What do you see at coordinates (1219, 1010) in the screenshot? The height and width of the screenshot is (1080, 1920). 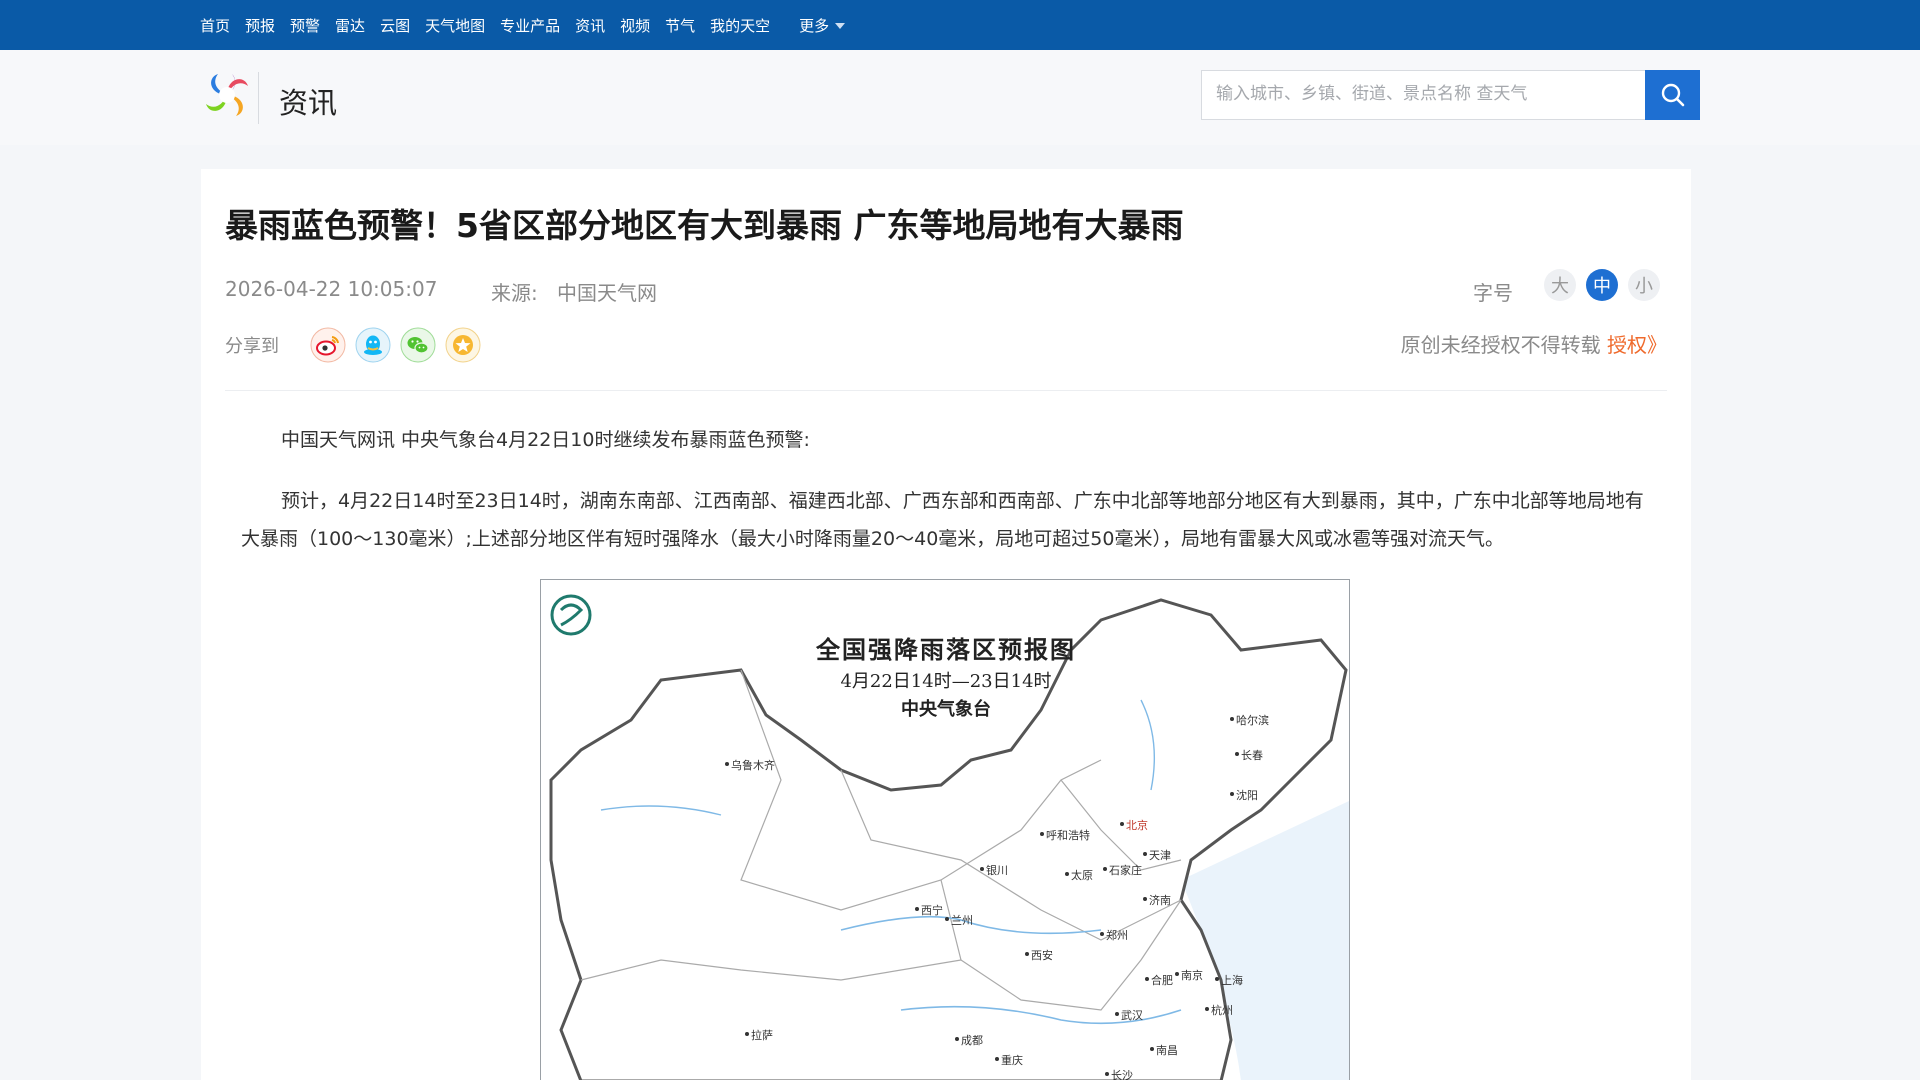 I see `map-city-label: 杭州` at bounding box center [1219, 1010].